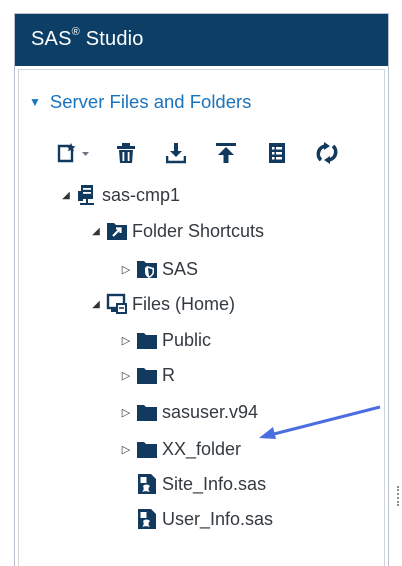 The width and height of the screenshot is (402, 566). I want to click on section-label: Server Files and Folders, so click(150, 101).